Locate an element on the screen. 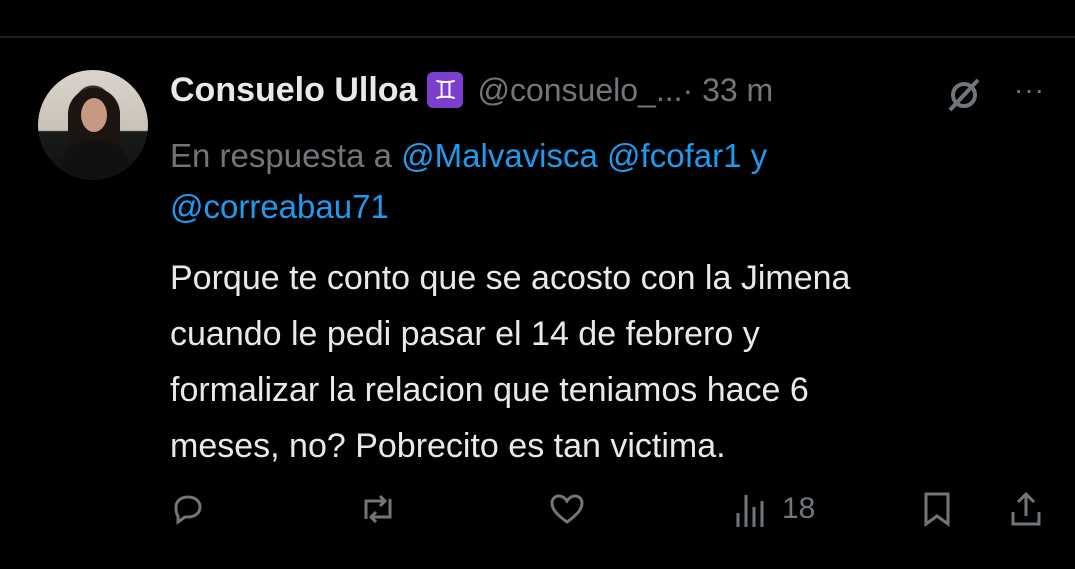 This screenshot has width=1075, height=569. views-icon is located at coordinates (750, 511).